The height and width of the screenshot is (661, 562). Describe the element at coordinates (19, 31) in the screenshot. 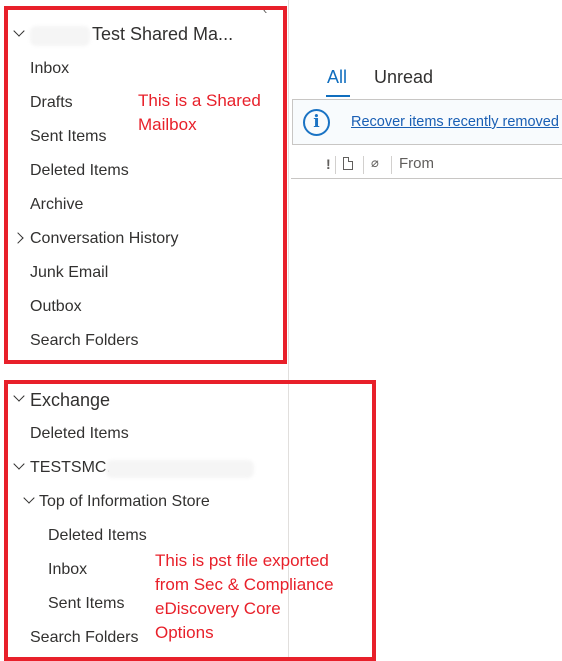

I see `expand-shared-mailbox-icon` at that location.